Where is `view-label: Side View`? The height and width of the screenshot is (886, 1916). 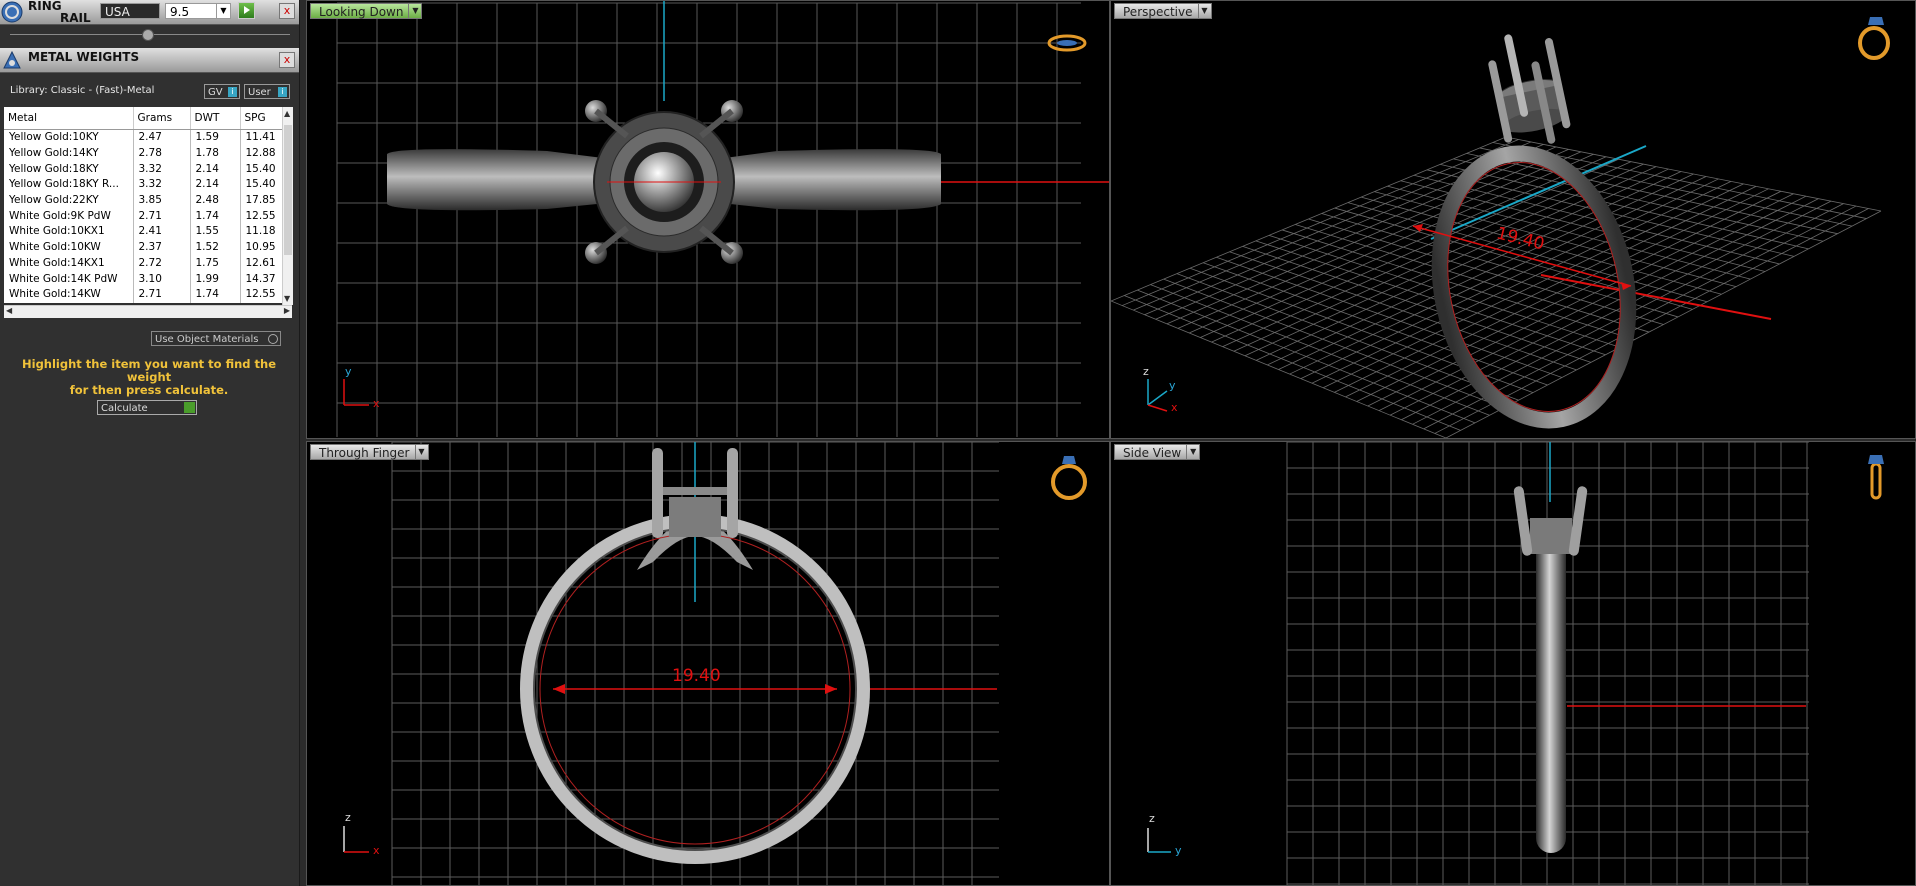 view-label: Side View is located at coordinates (1152, 453).